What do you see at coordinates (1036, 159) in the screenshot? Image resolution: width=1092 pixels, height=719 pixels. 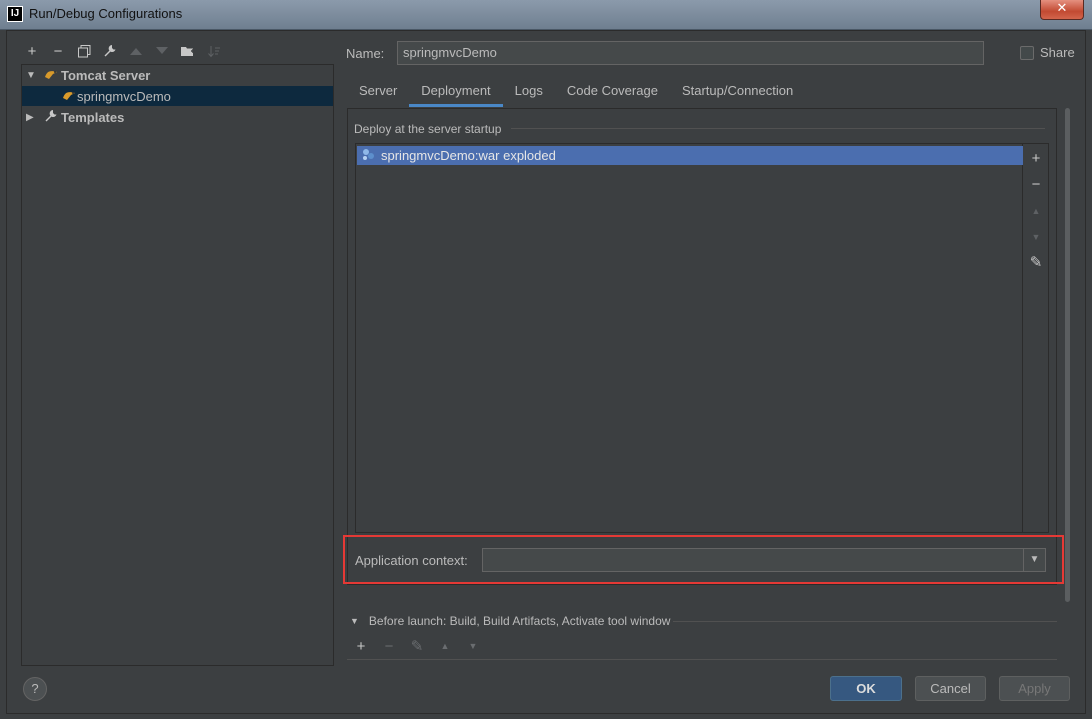 I see `add-deployment-button: +` at bounding box center [1036, 159].